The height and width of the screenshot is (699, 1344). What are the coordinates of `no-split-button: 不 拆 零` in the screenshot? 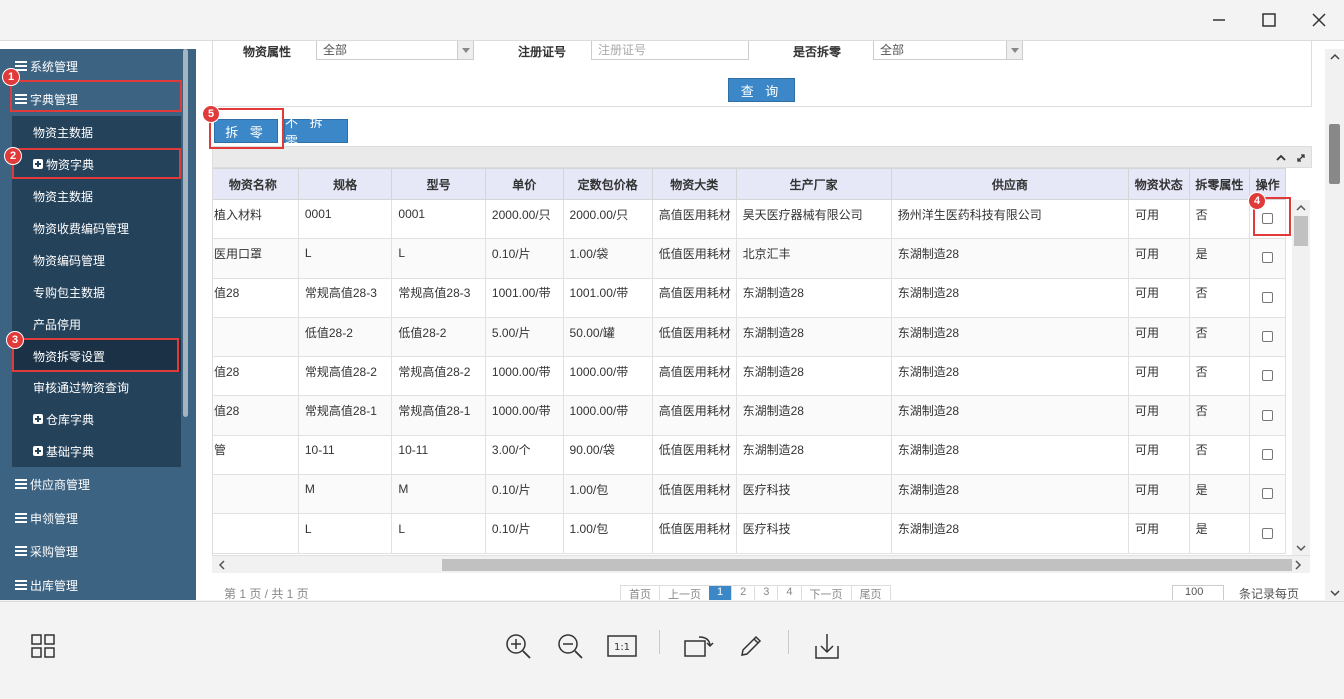 It's located at (316, 132).